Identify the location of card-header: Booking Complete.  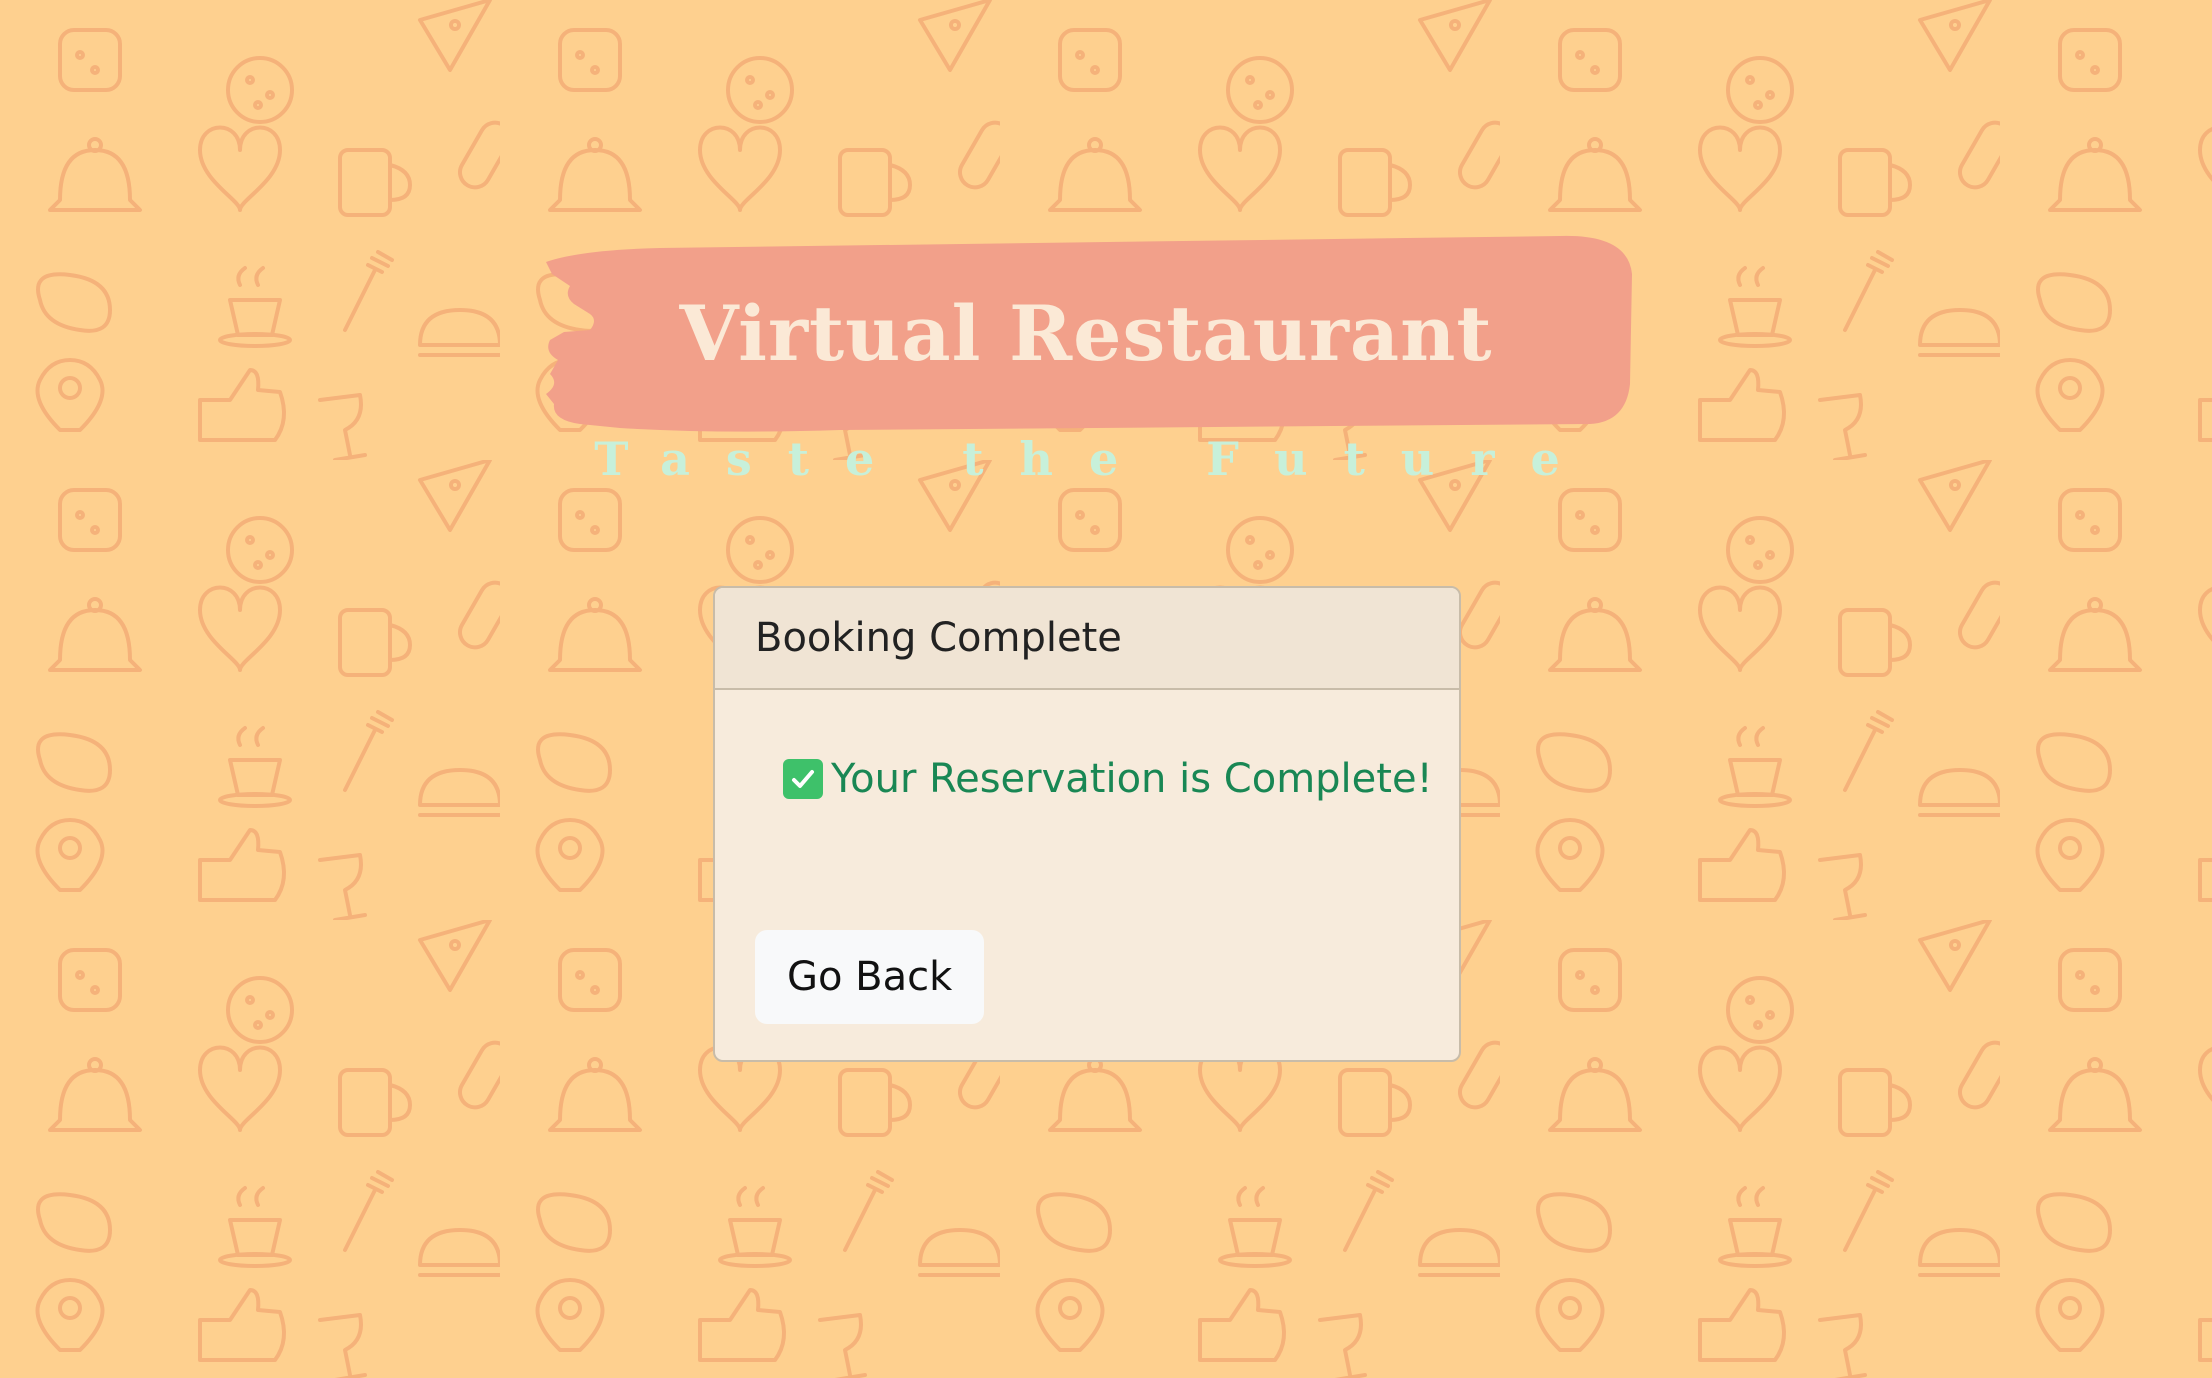
(1087, 639).